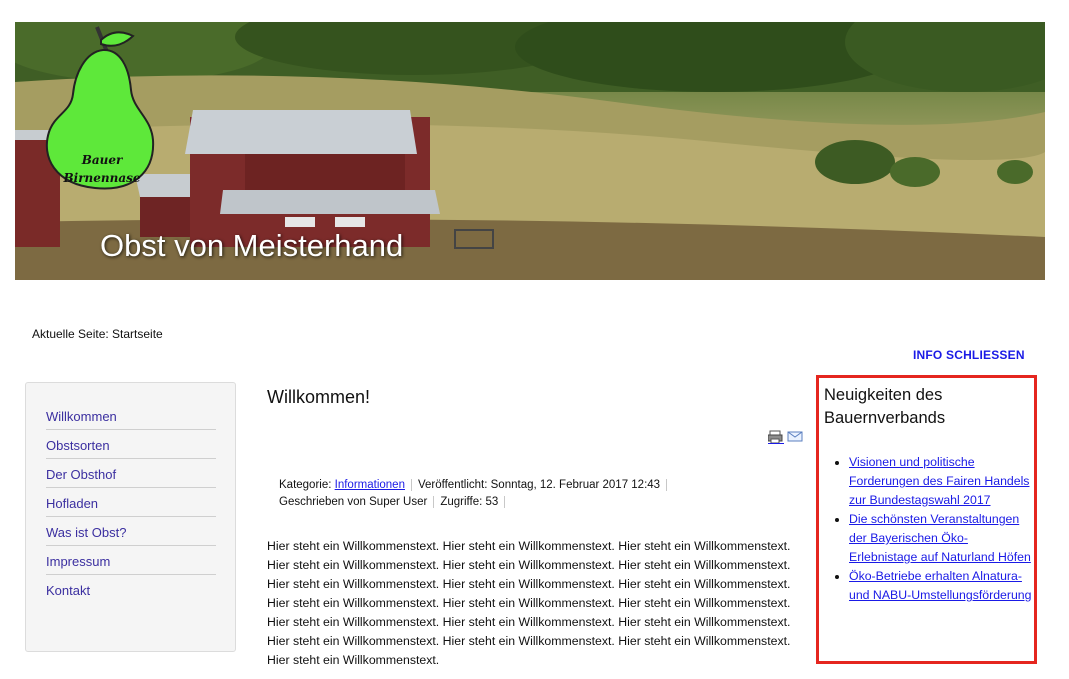  Describe the element at coordinates (102, 160) in the screenshot. I see `logo-line-1: Bauer` at that location.